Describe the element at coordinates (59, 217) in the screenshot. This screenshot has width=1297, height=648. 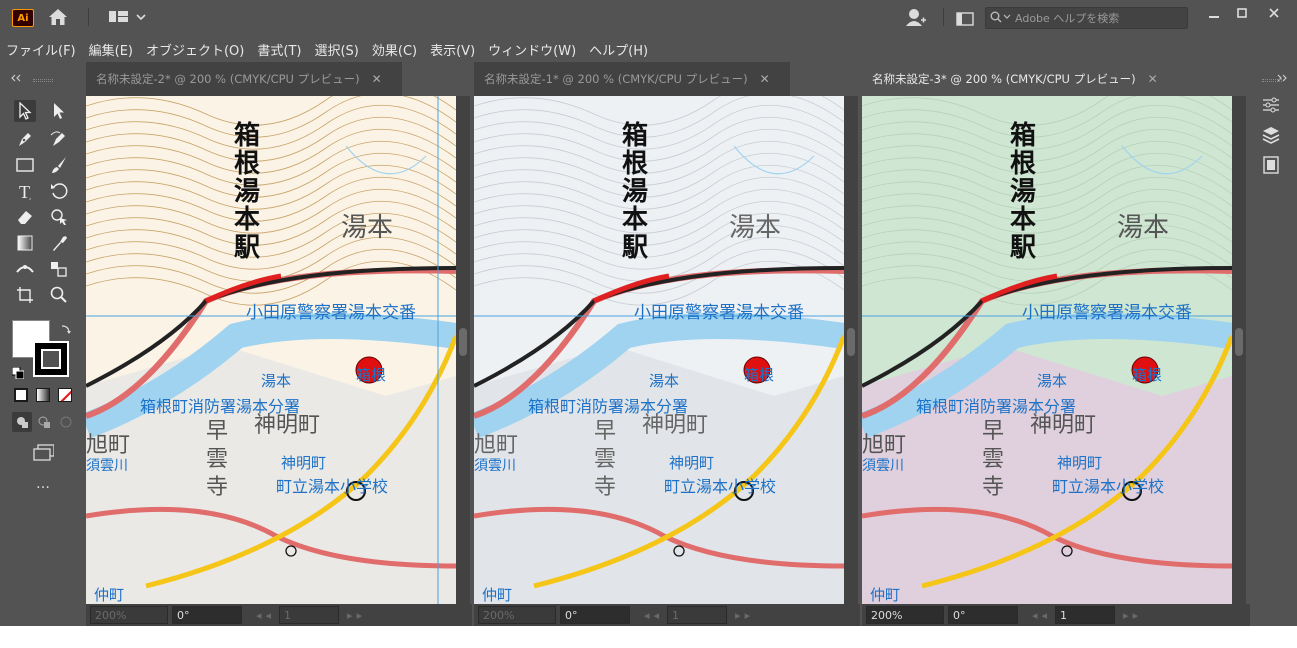
I see `shape-builder-tool-icon` at that location.